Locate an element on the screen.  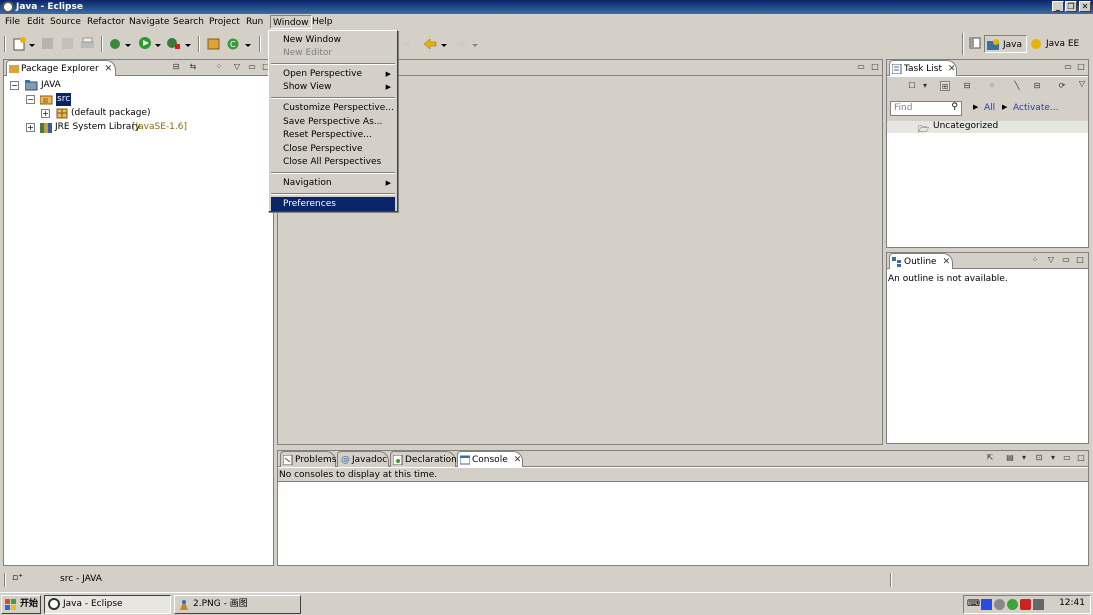
last-edit-icon is located at coordinates (409, 43).